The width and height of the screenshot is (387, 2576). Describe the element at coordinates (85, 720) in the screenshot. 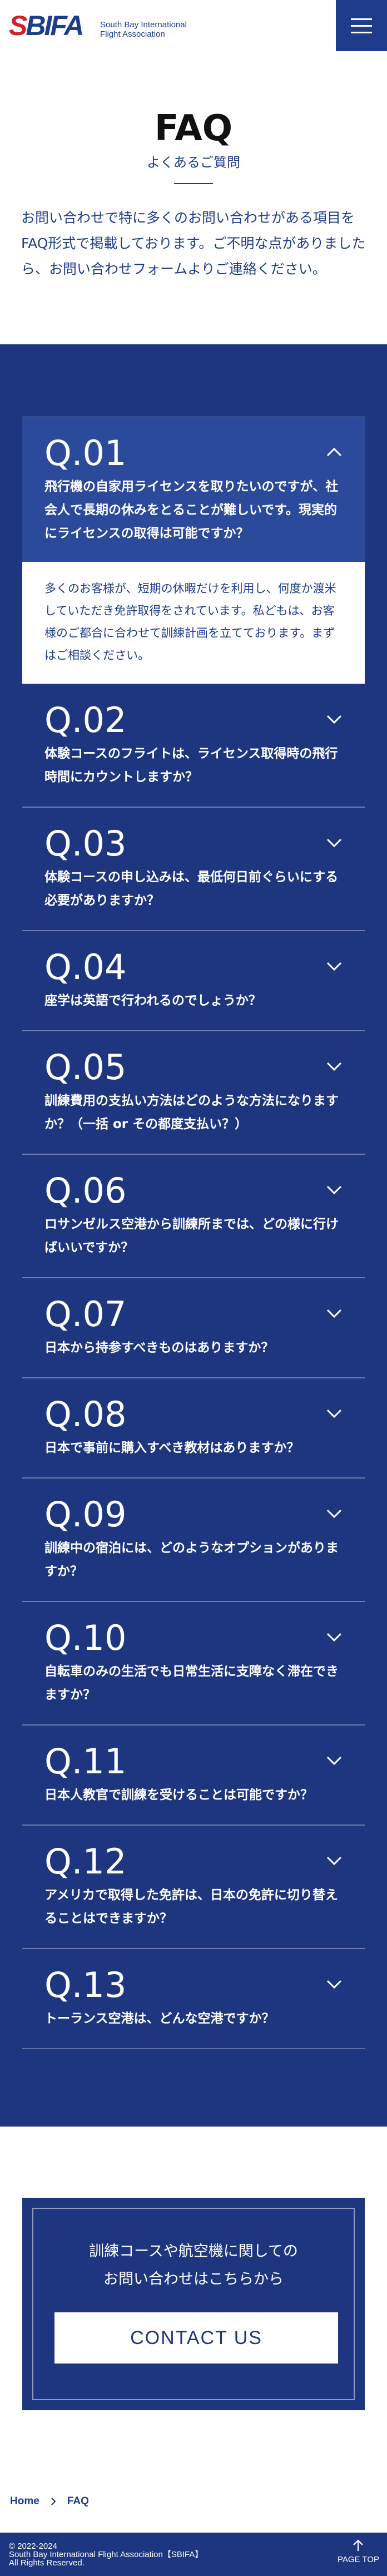

I see `faq-question-number: Q.02` at that location.